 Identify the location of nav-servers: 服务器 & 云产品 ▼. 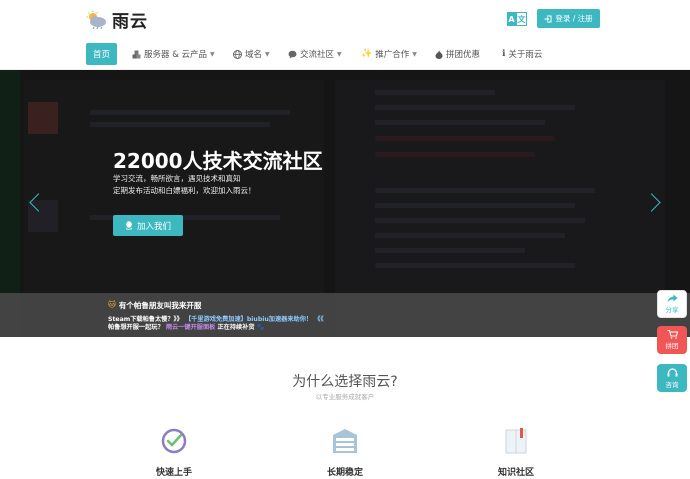
(173, 54).